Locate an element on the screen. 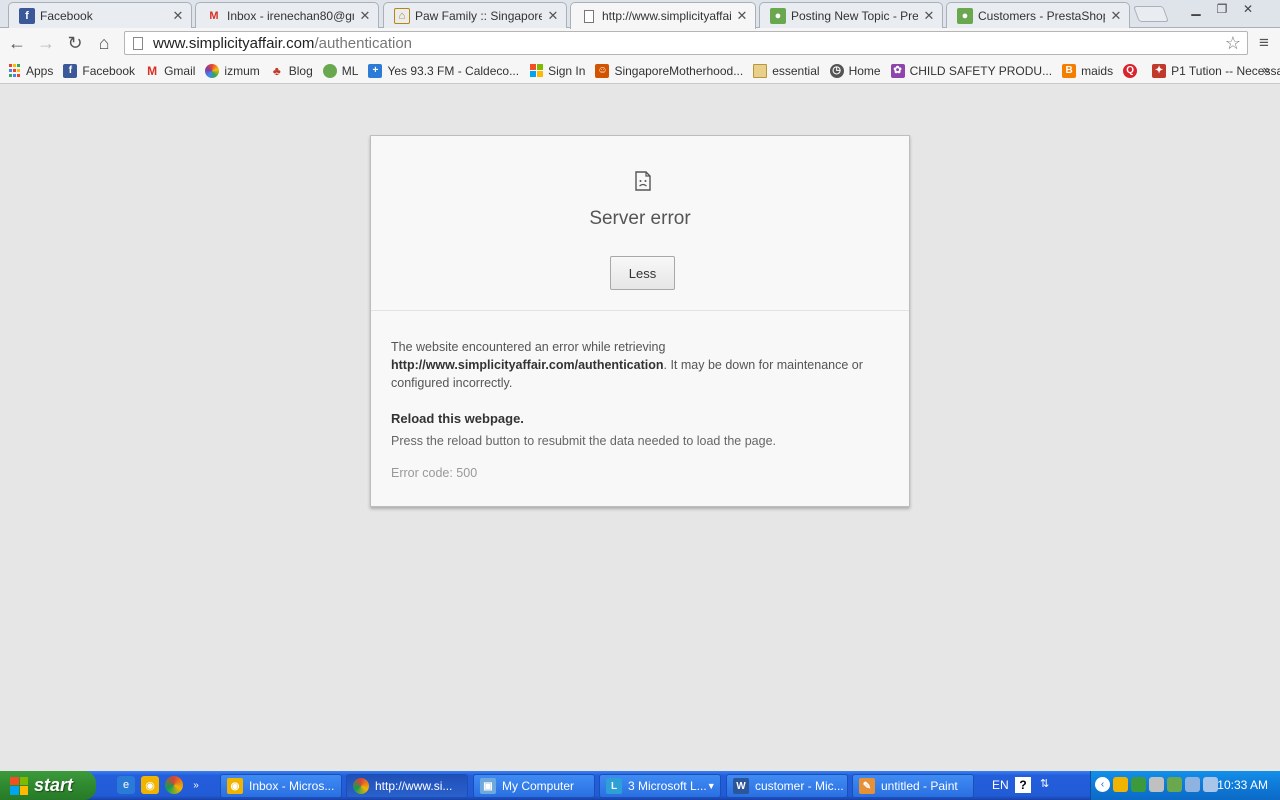  bookmark-gmail: M Gmail is located at coordinates (170, 71).